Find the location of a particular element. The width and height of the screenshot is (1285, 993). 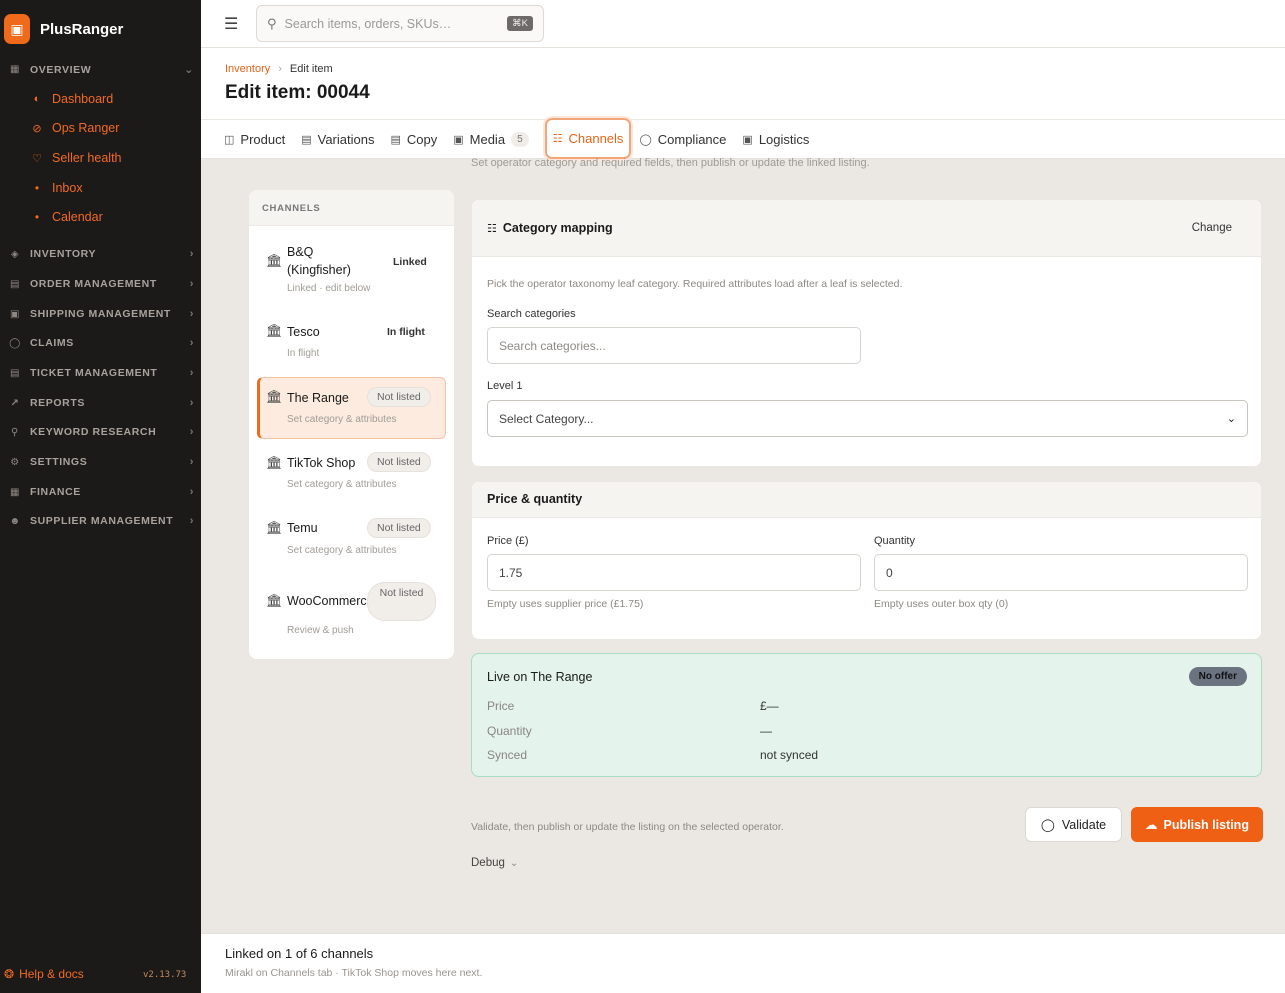

sidebar-item-ops-ranger: ⊘ Ops Ranger is located at coordinates (74, 128).